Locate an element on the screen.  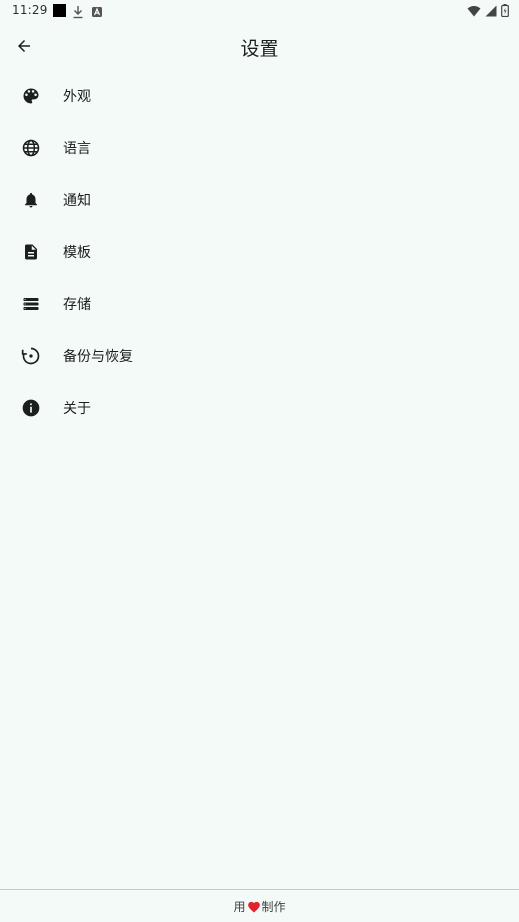
palette-icon is located at coordinates (31, 96).